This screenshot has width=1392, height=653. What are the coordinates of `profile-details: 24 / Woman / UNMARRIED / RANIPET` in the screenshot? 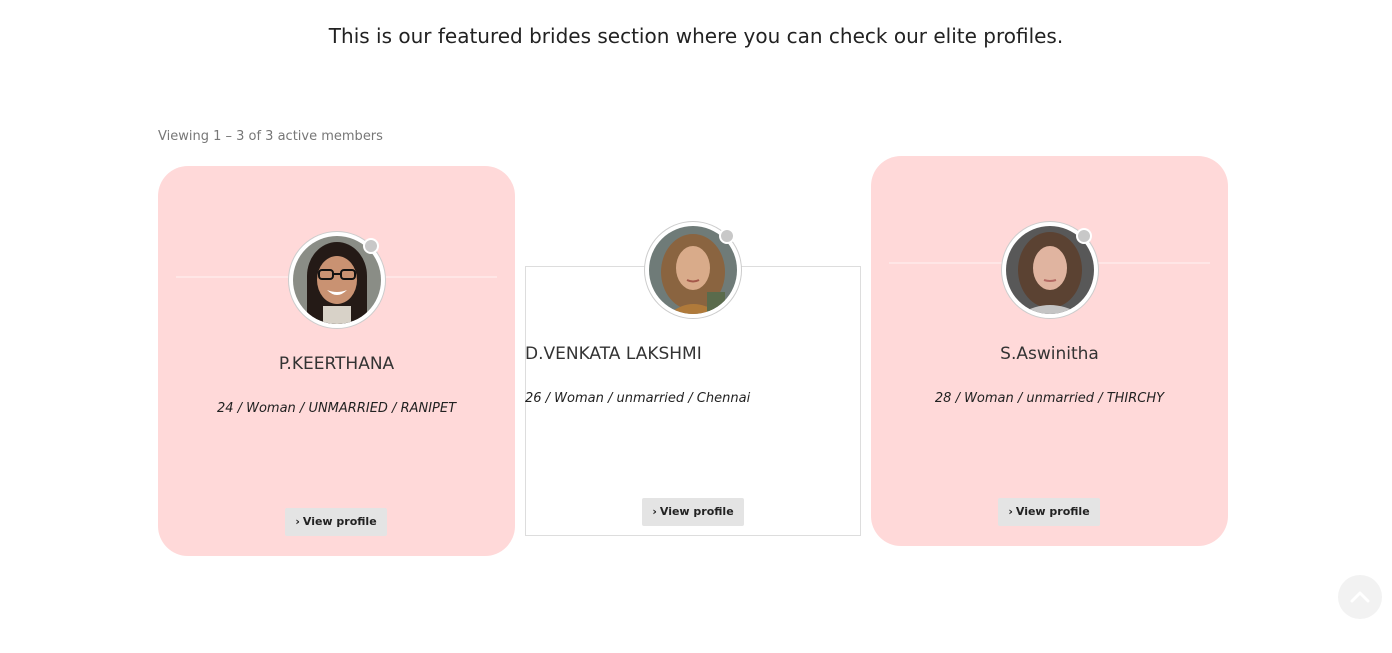 It's located at (336, 408).